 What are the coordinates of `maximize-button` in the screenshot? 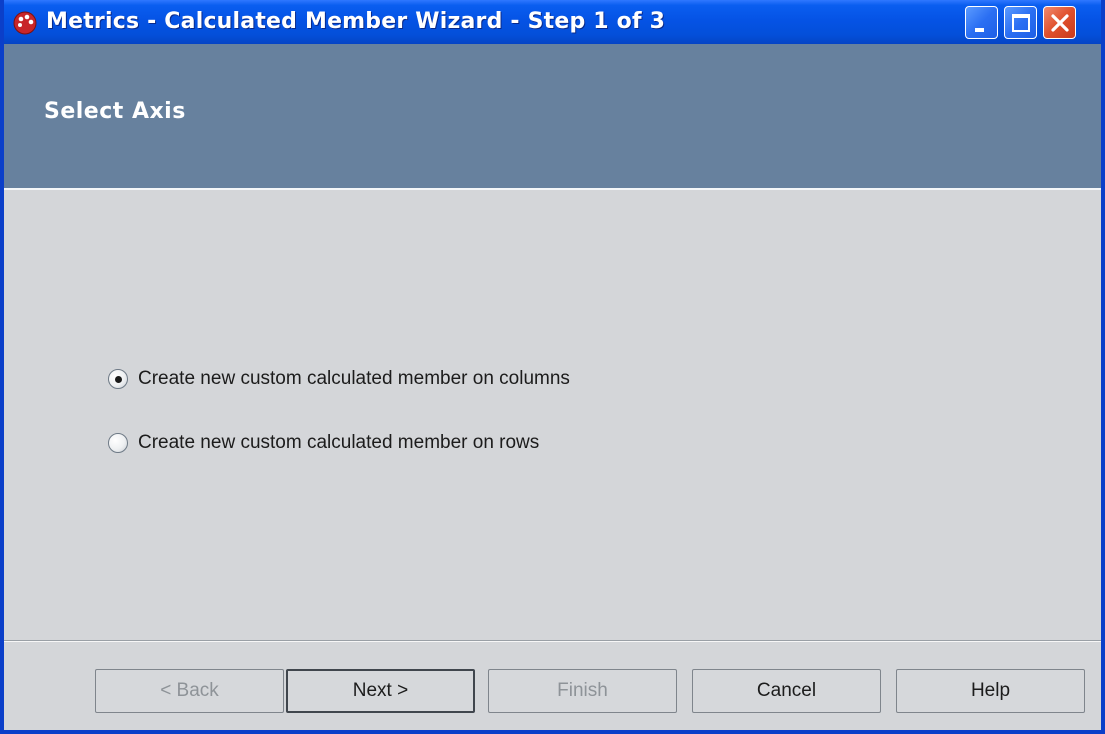 It's located at (1020, 22).